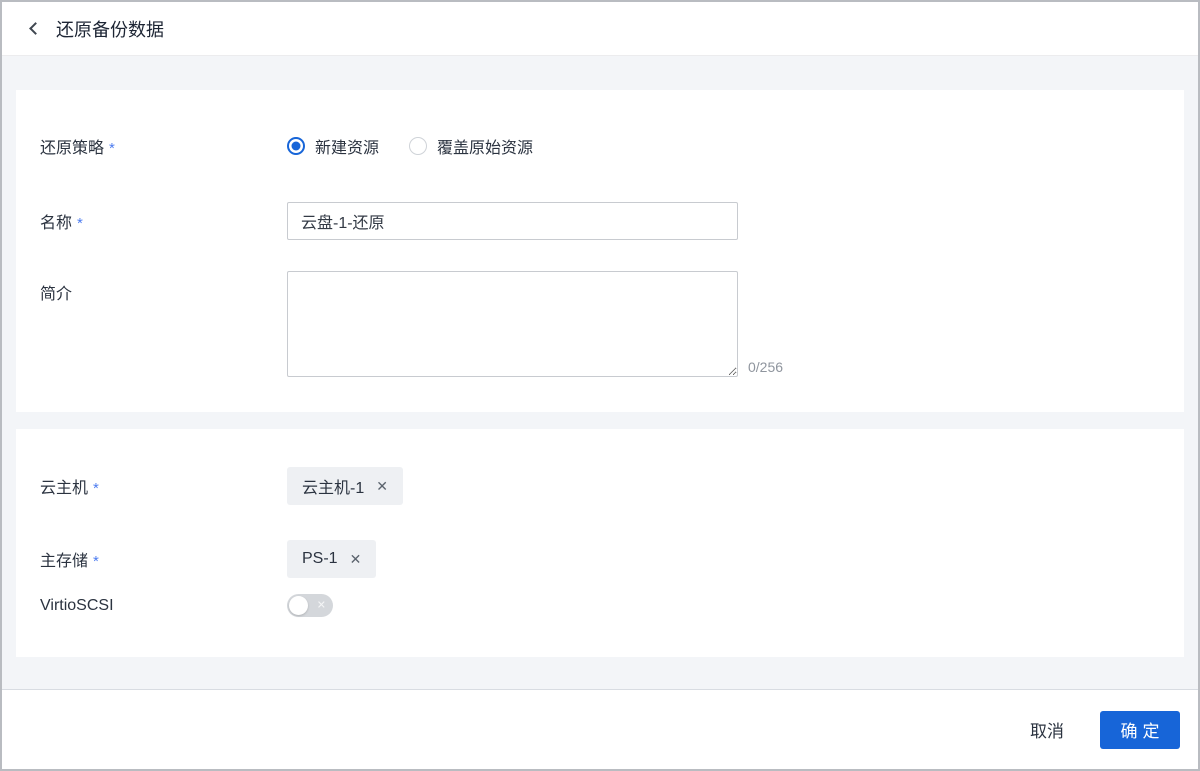  I want to click on primary-storage-tag-label: PS-1, so click(320, 558).